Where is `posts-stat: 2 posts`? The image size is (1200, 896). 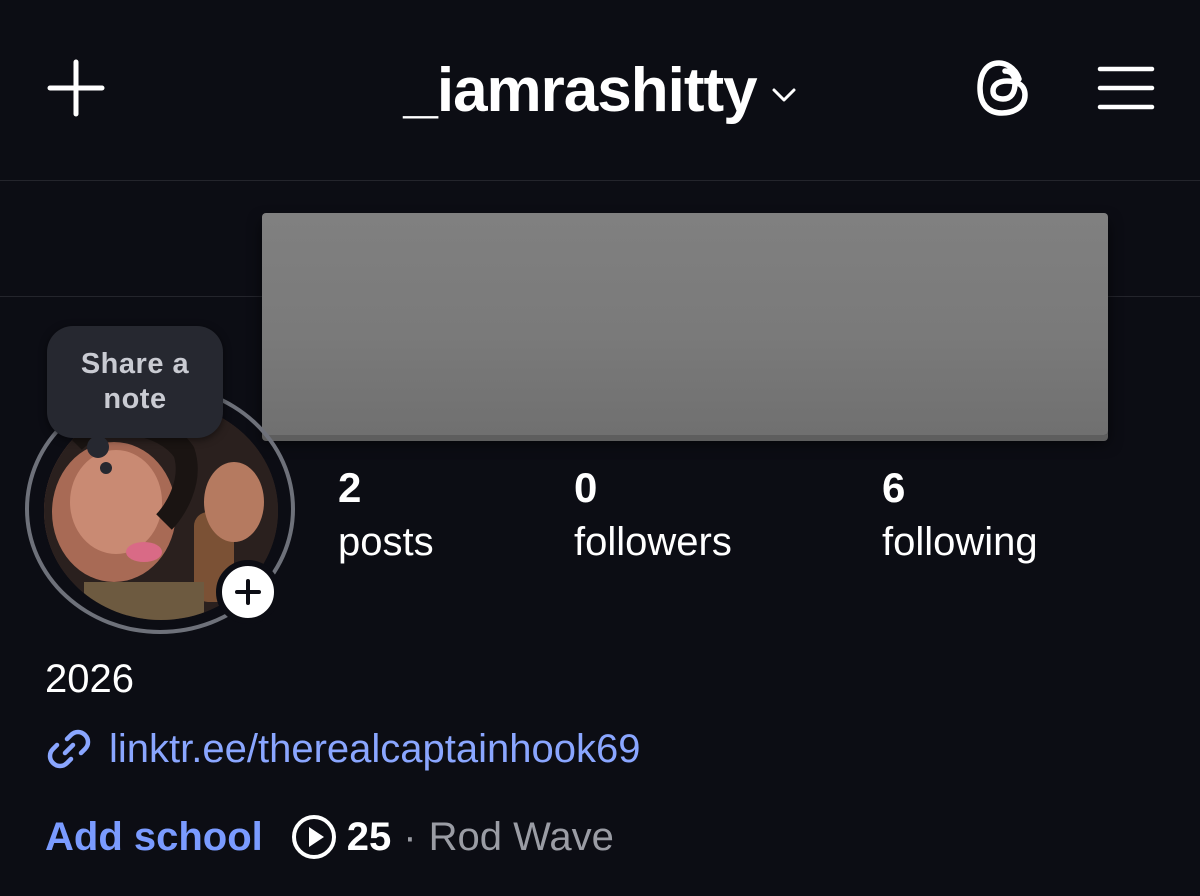 posts-stat: 2 posts is located at coordinates (386, 516).